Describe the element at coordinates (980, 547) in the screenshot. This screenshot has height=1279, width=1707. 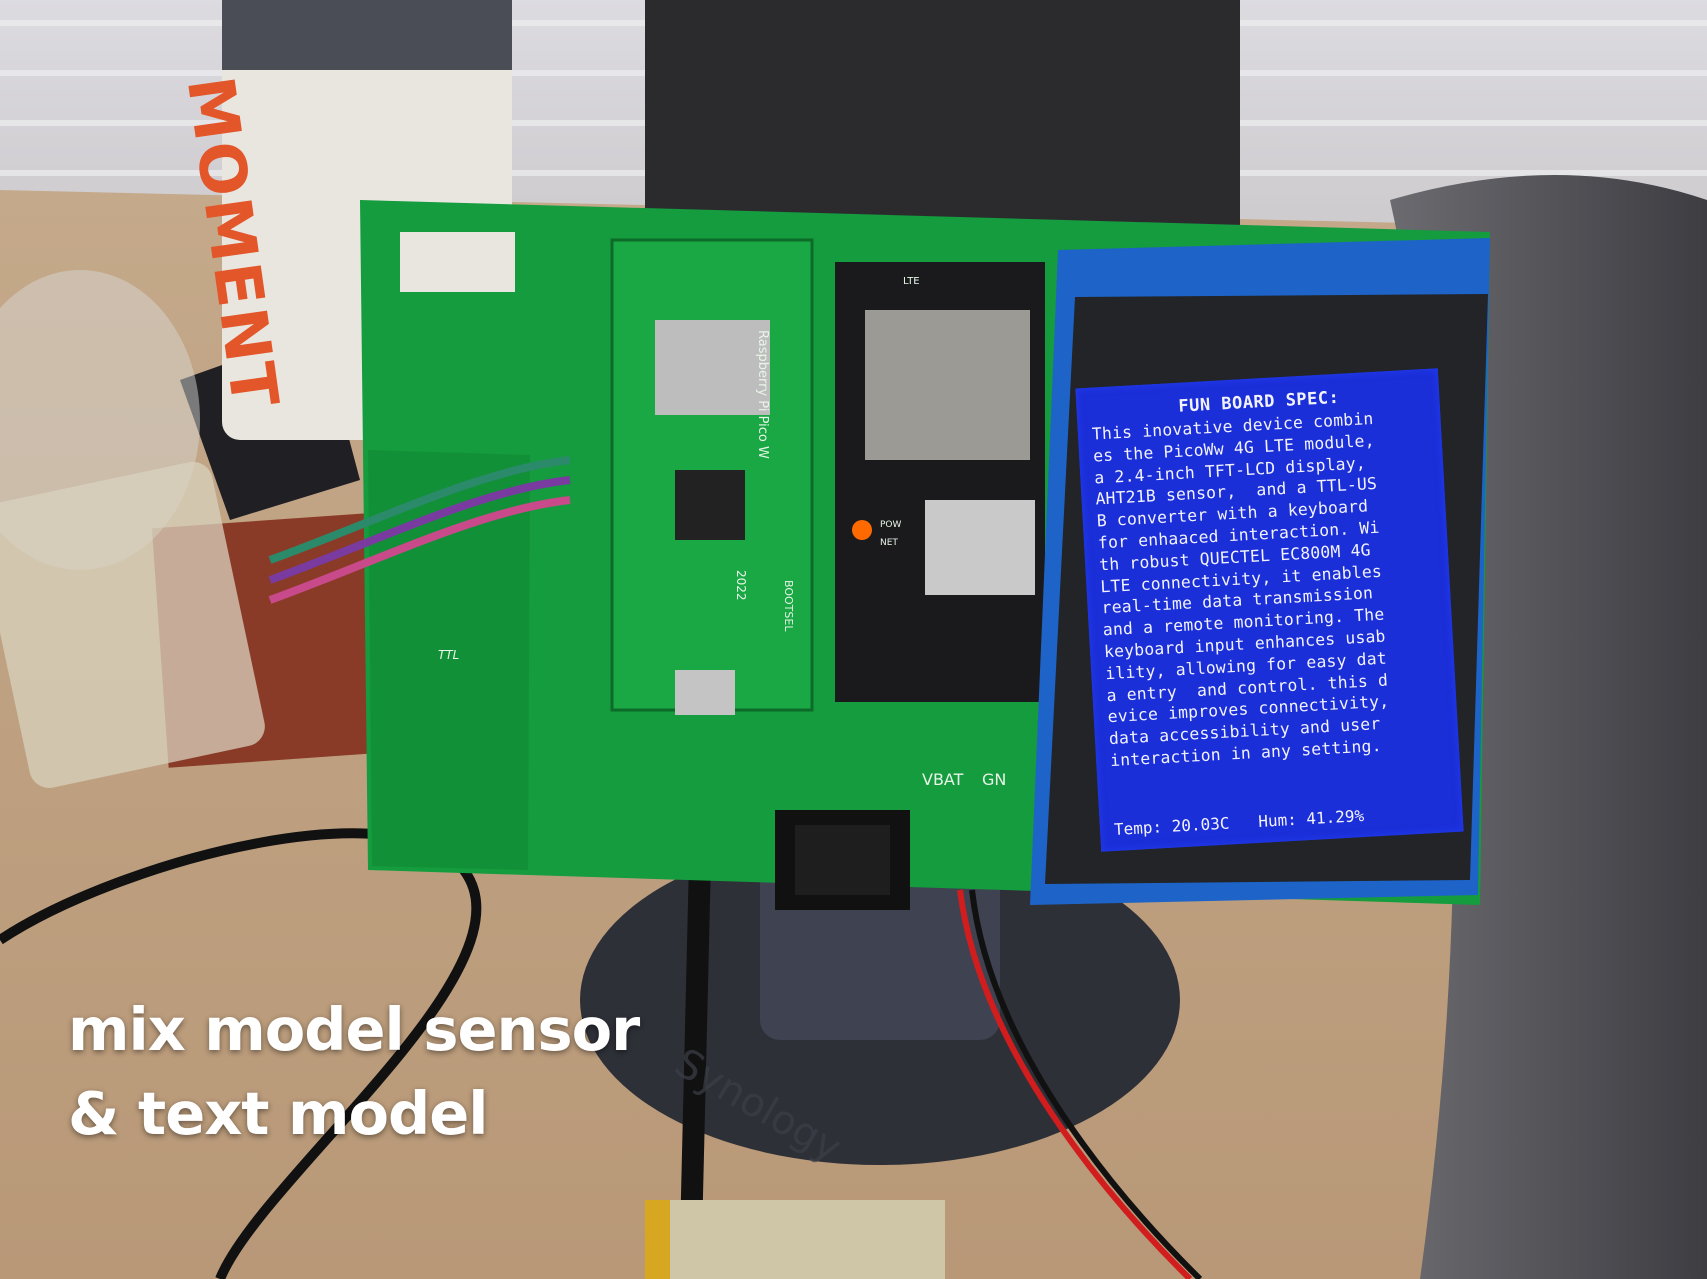
I see `sim-slot` at that location.